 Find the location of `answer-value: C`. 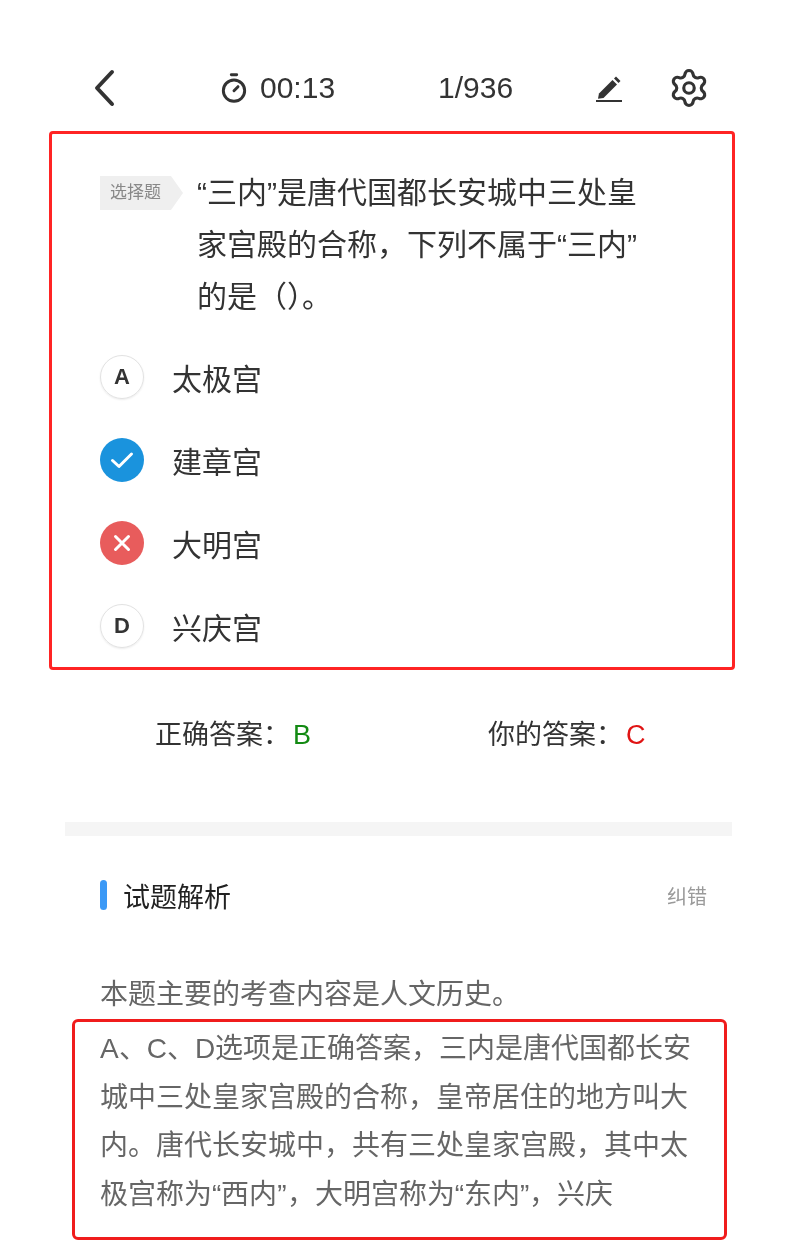

answer-value: C is located at coordinates (636, 735).